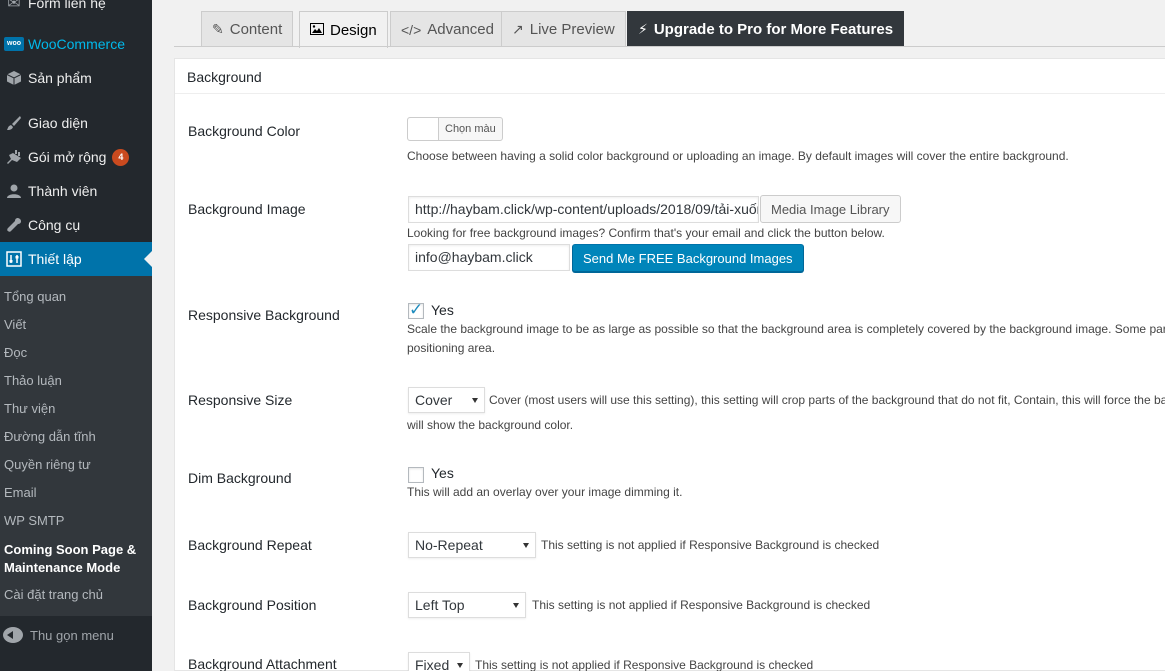 Image resolution: width=1165 pixels, height=671 pixels. I want to click on tab-upgrade-pro: ⚡ Upgrade to Pro for More Features, so click(766, 29).